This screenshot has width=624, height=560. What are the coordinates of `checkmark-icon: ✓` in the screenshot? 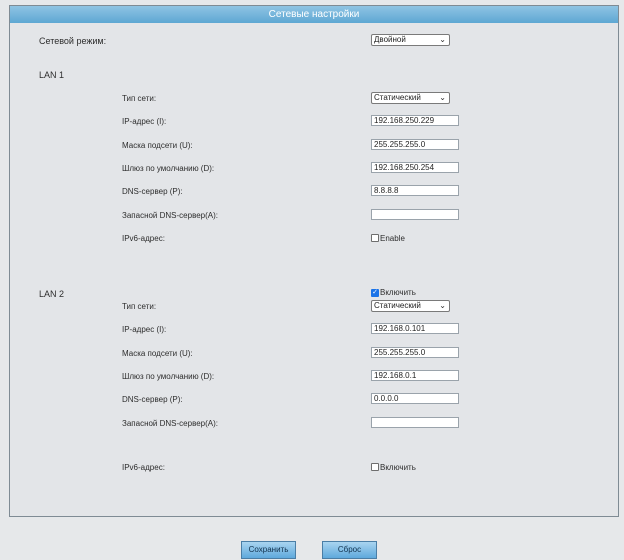 It's located at (375, 292).